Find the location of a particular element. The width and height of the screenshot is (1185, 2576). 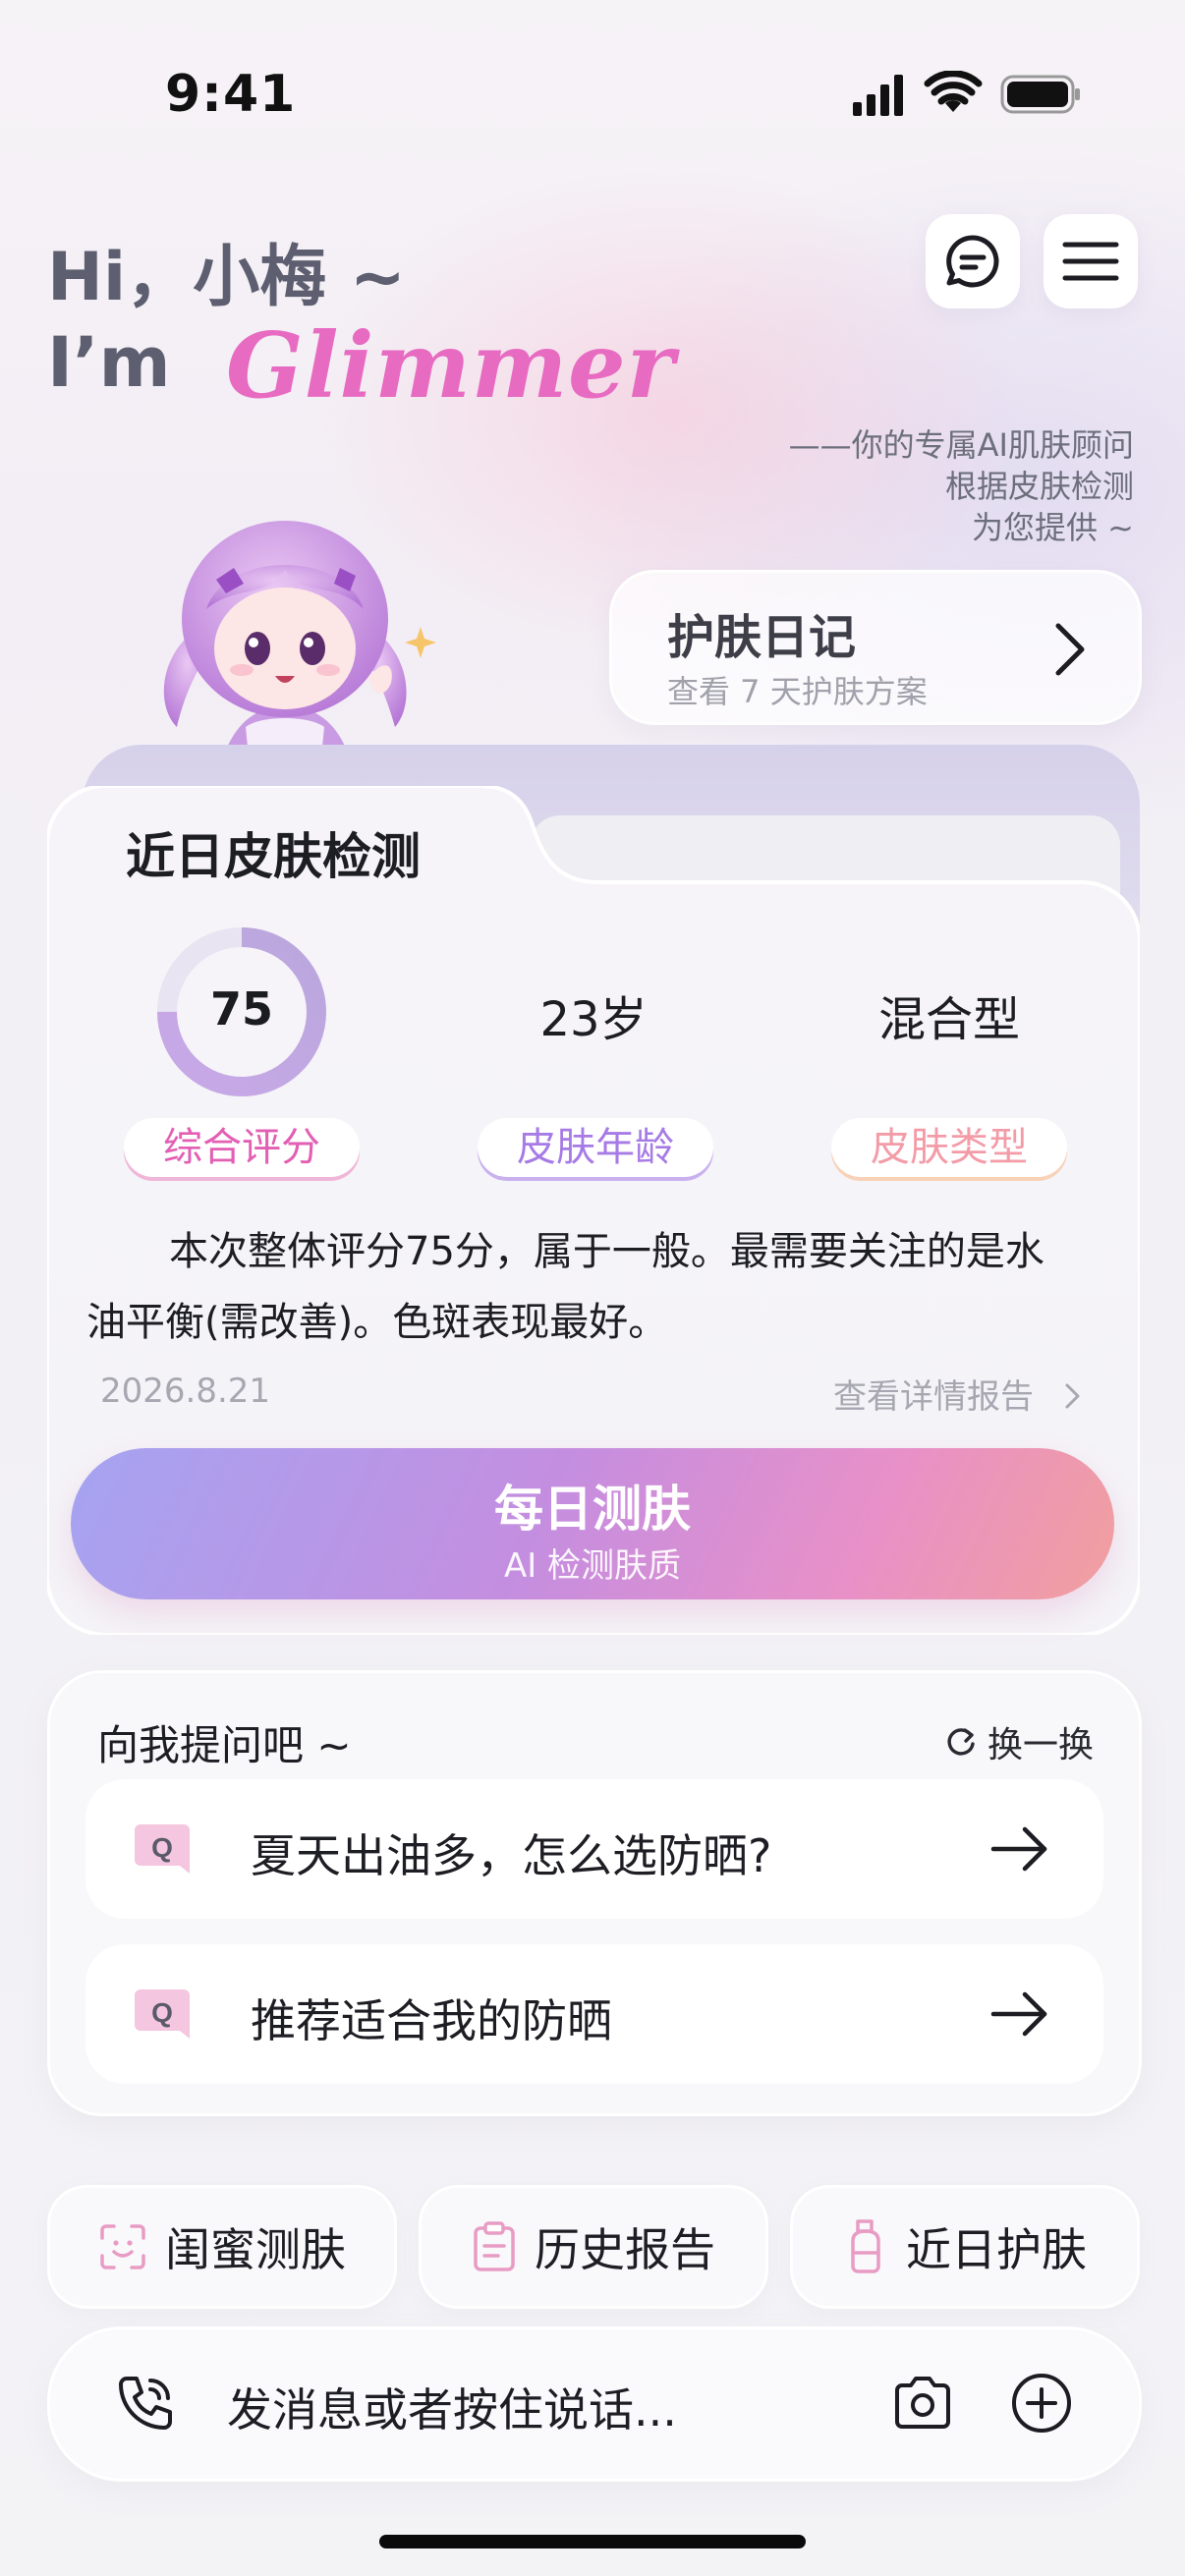

view-report-link: 查看详情报告 is located at coordinates (959, 1394).